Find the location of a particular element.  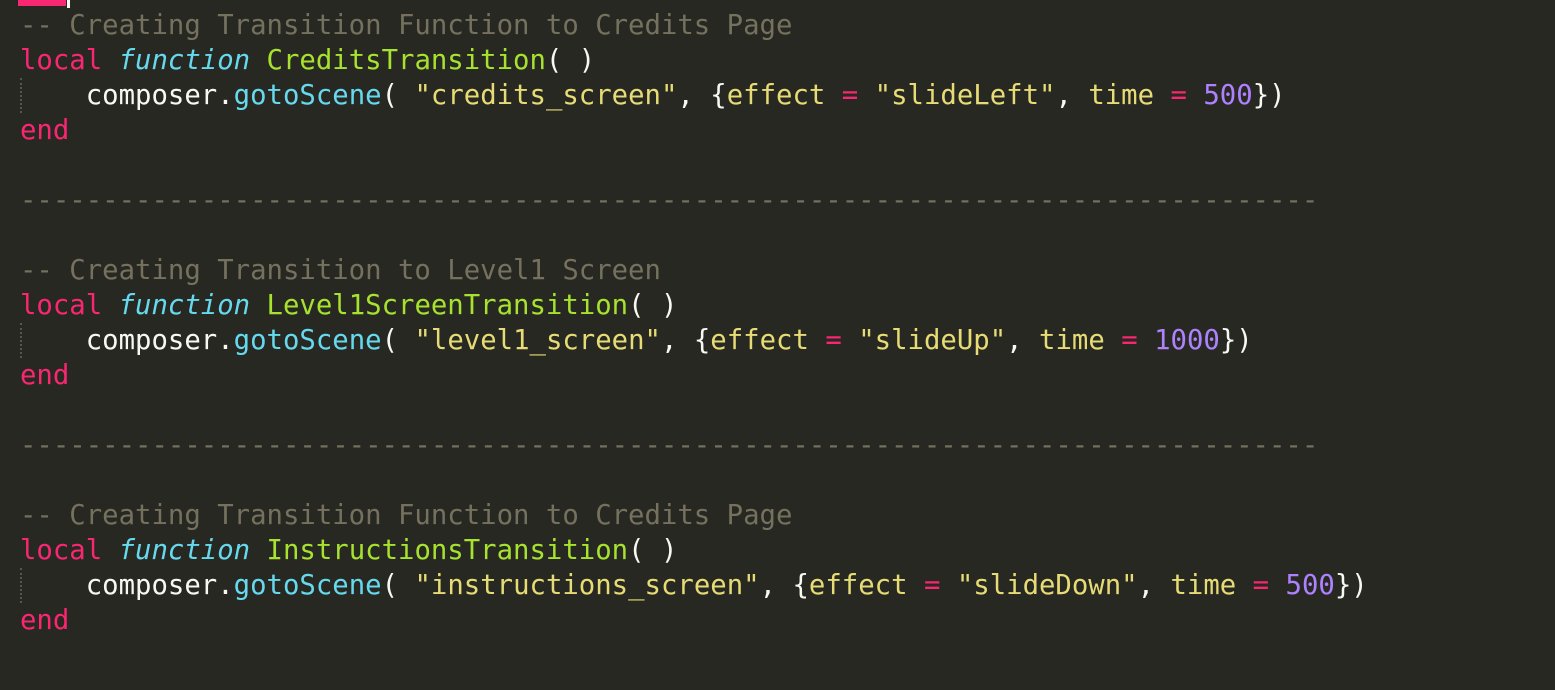

effect-value: "slideUp" is located at coordinates (932, 340).